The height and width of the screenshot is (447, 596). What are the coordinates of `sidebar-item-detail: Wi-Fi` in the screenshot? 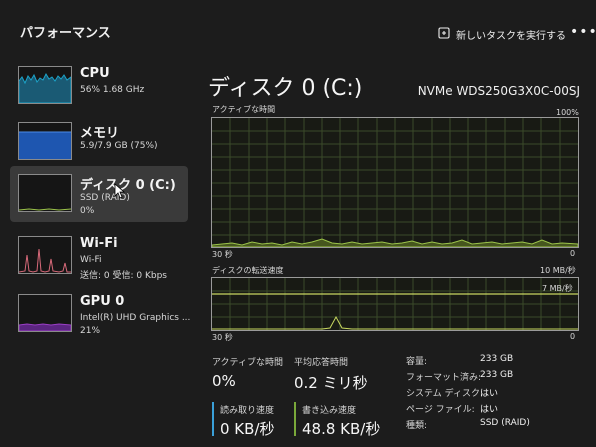 It's located at (91, 260).